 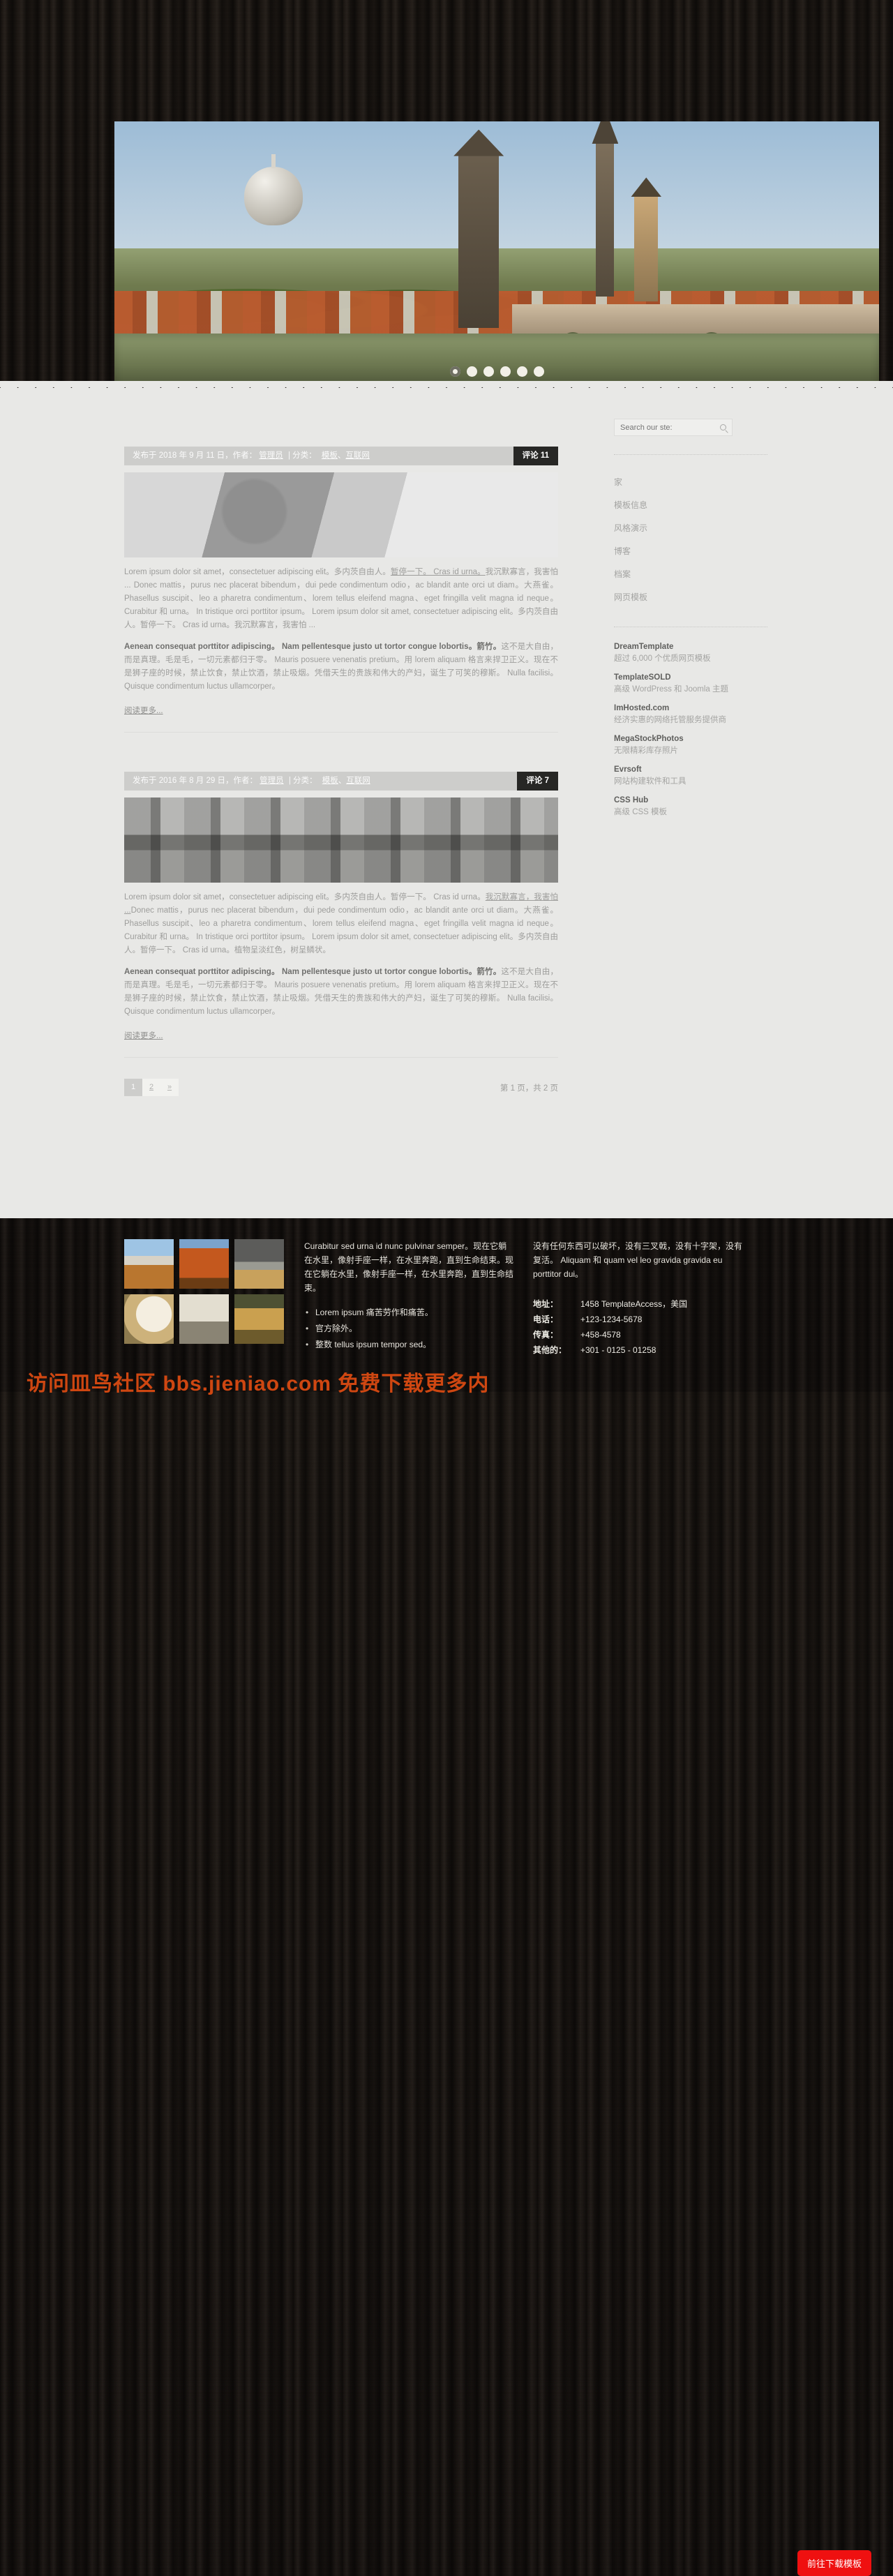 I want to click on sponsor-title: ImHosted.com, so click(x=690, y=708).